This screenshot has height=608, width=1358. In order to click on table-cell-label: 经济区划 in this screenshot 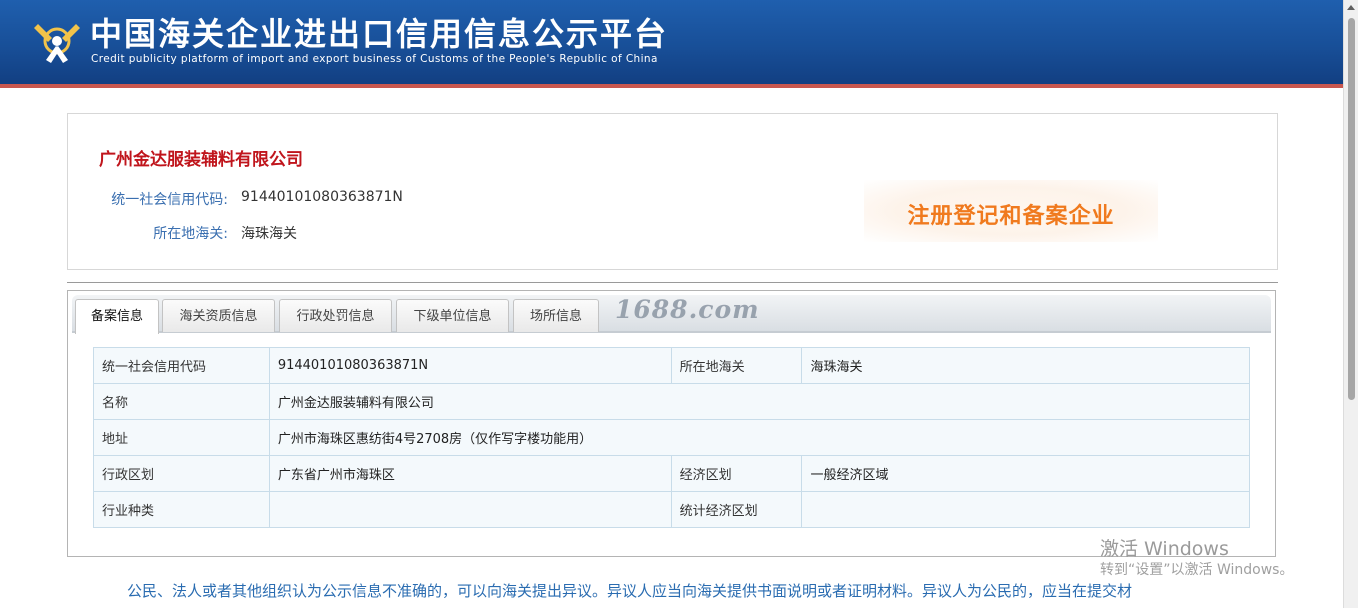, I will do `click(736, 473)`.